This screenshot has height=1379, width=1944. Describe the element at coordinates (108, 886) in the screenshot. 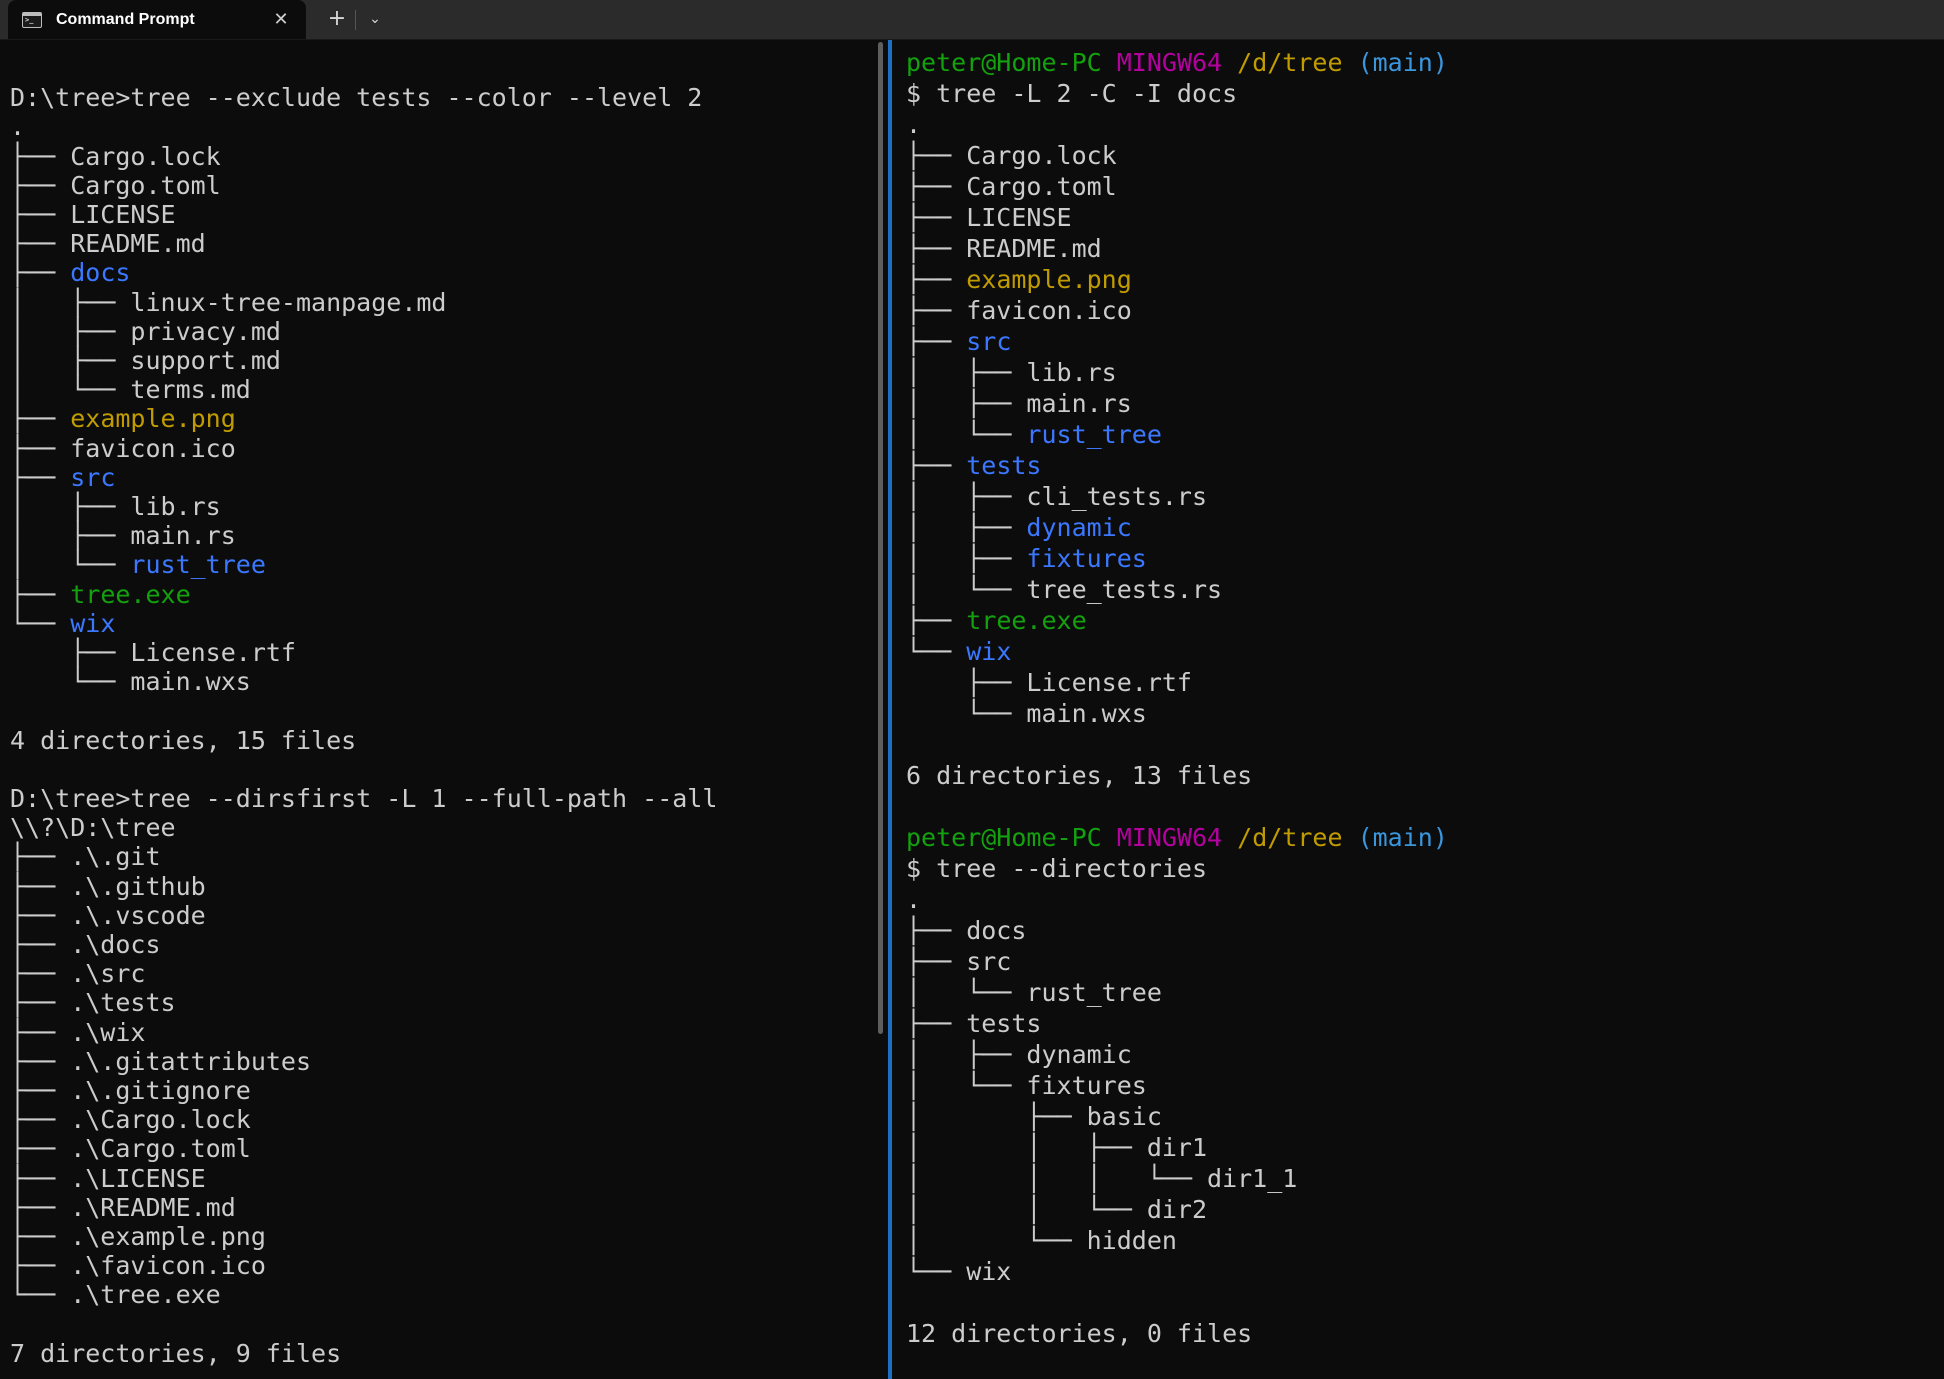

I see `line-text: ├── .\.github` at that location.